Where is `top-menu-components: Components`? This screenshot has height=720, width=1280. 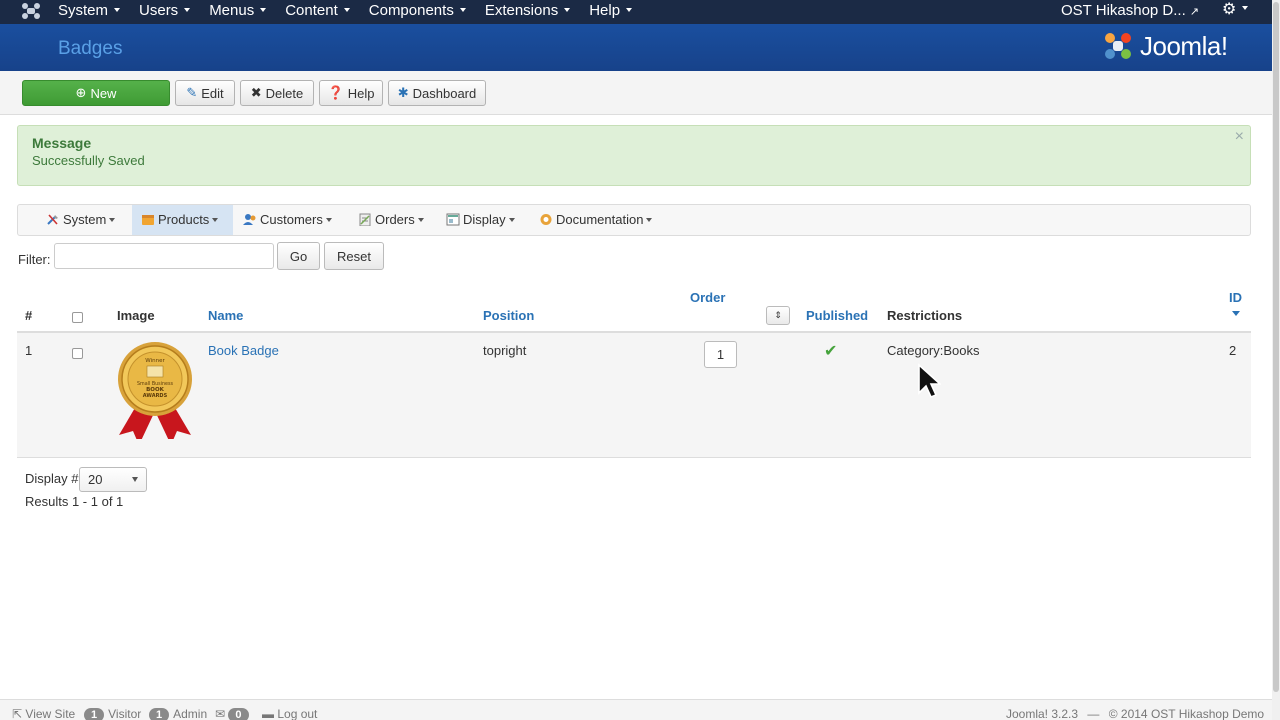 top-menu-components: Components is located at coordinates (417, 12).